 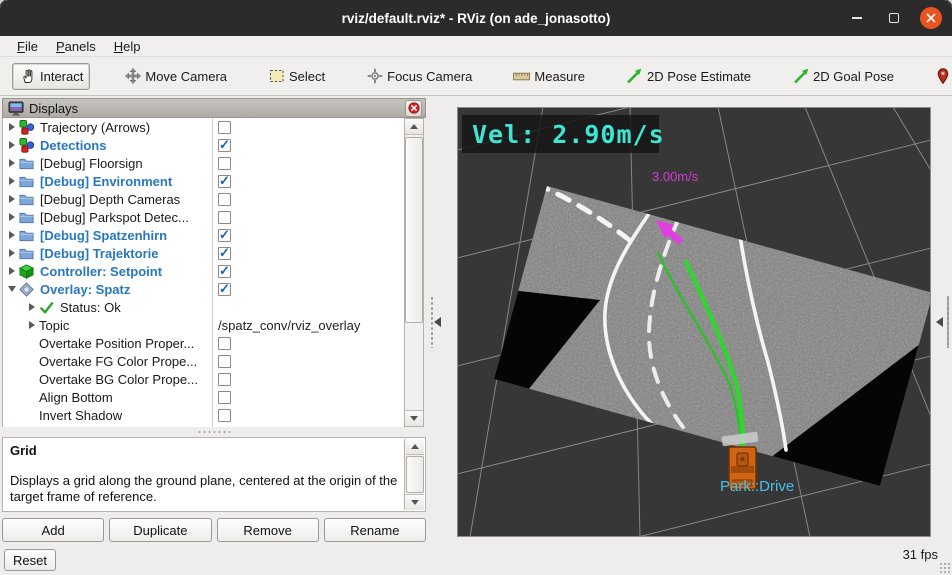 I want to click on tool-label: Select, so click(x=307, y=76).